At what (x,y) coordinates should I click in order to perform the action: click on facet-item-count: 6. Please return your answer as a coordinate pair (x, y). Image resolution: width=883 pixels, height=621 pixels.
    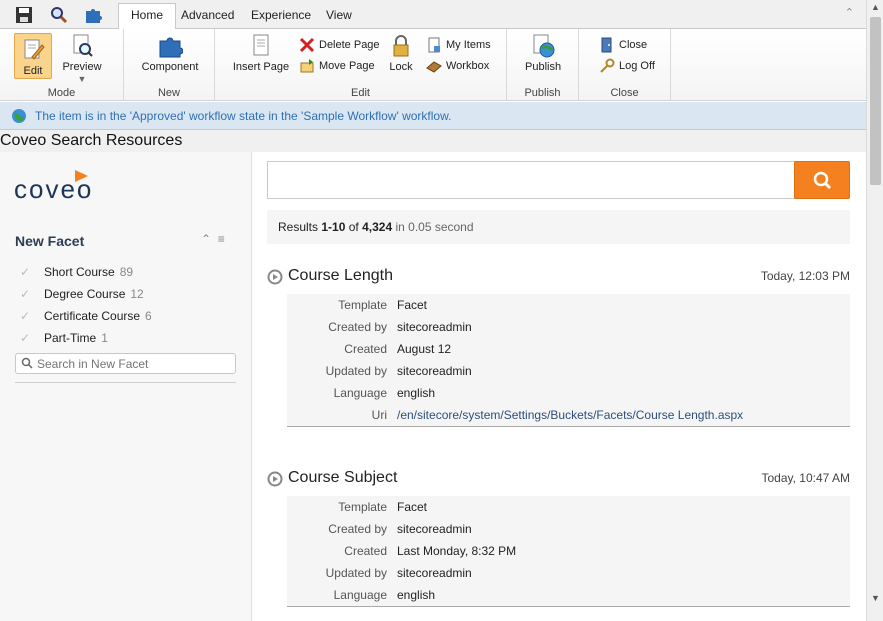
    Looking at the image, I should click on (148, 316).